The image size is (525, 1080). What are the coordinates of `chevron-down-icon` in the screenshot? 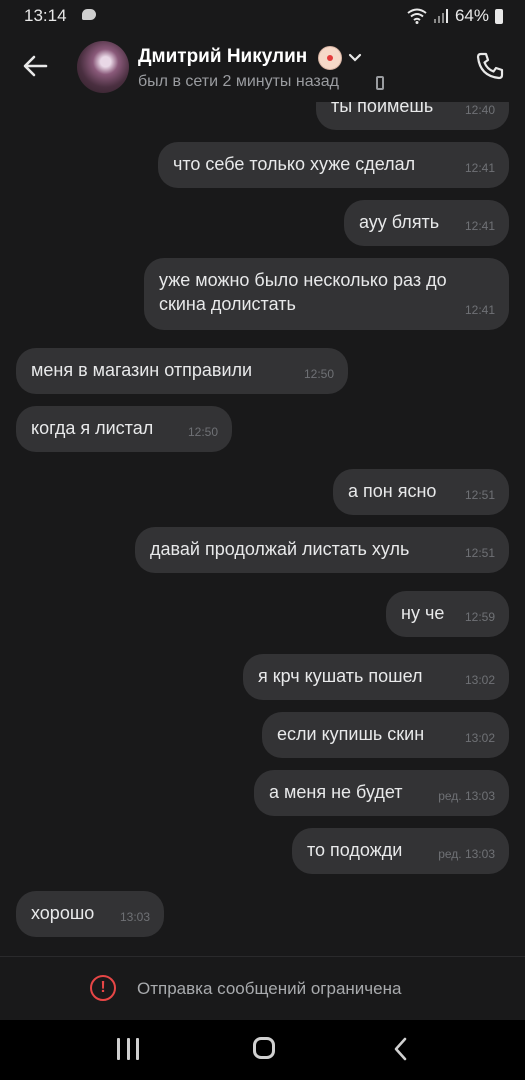 It's located at (355, 57).